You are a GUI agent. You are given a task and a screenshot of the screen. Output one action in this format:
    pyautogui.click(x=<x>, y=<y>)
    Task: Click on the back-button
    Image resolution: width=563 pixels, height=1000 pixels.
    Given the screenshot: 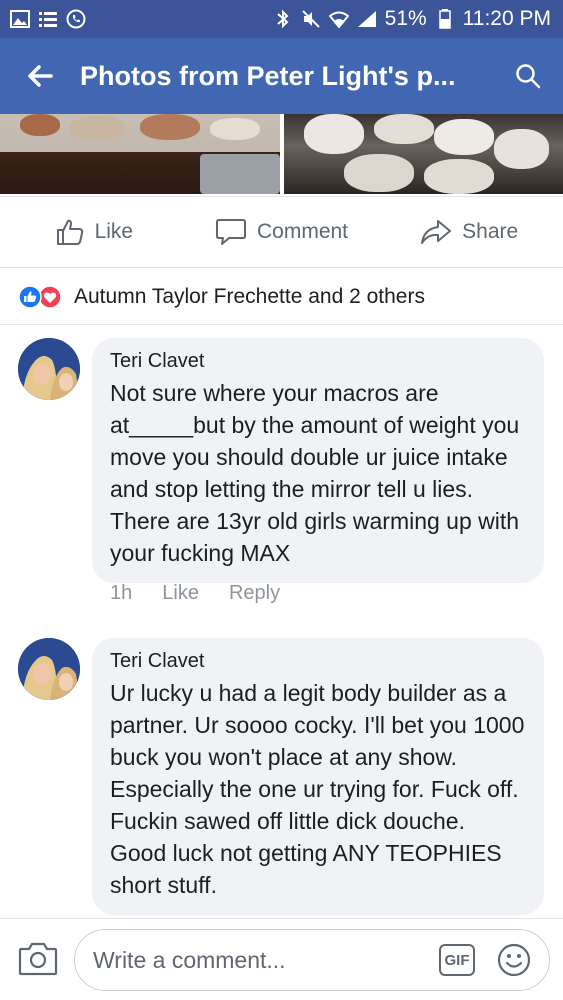 What is the action you would take?
    pyautogui.click(x=40, y=76)
    